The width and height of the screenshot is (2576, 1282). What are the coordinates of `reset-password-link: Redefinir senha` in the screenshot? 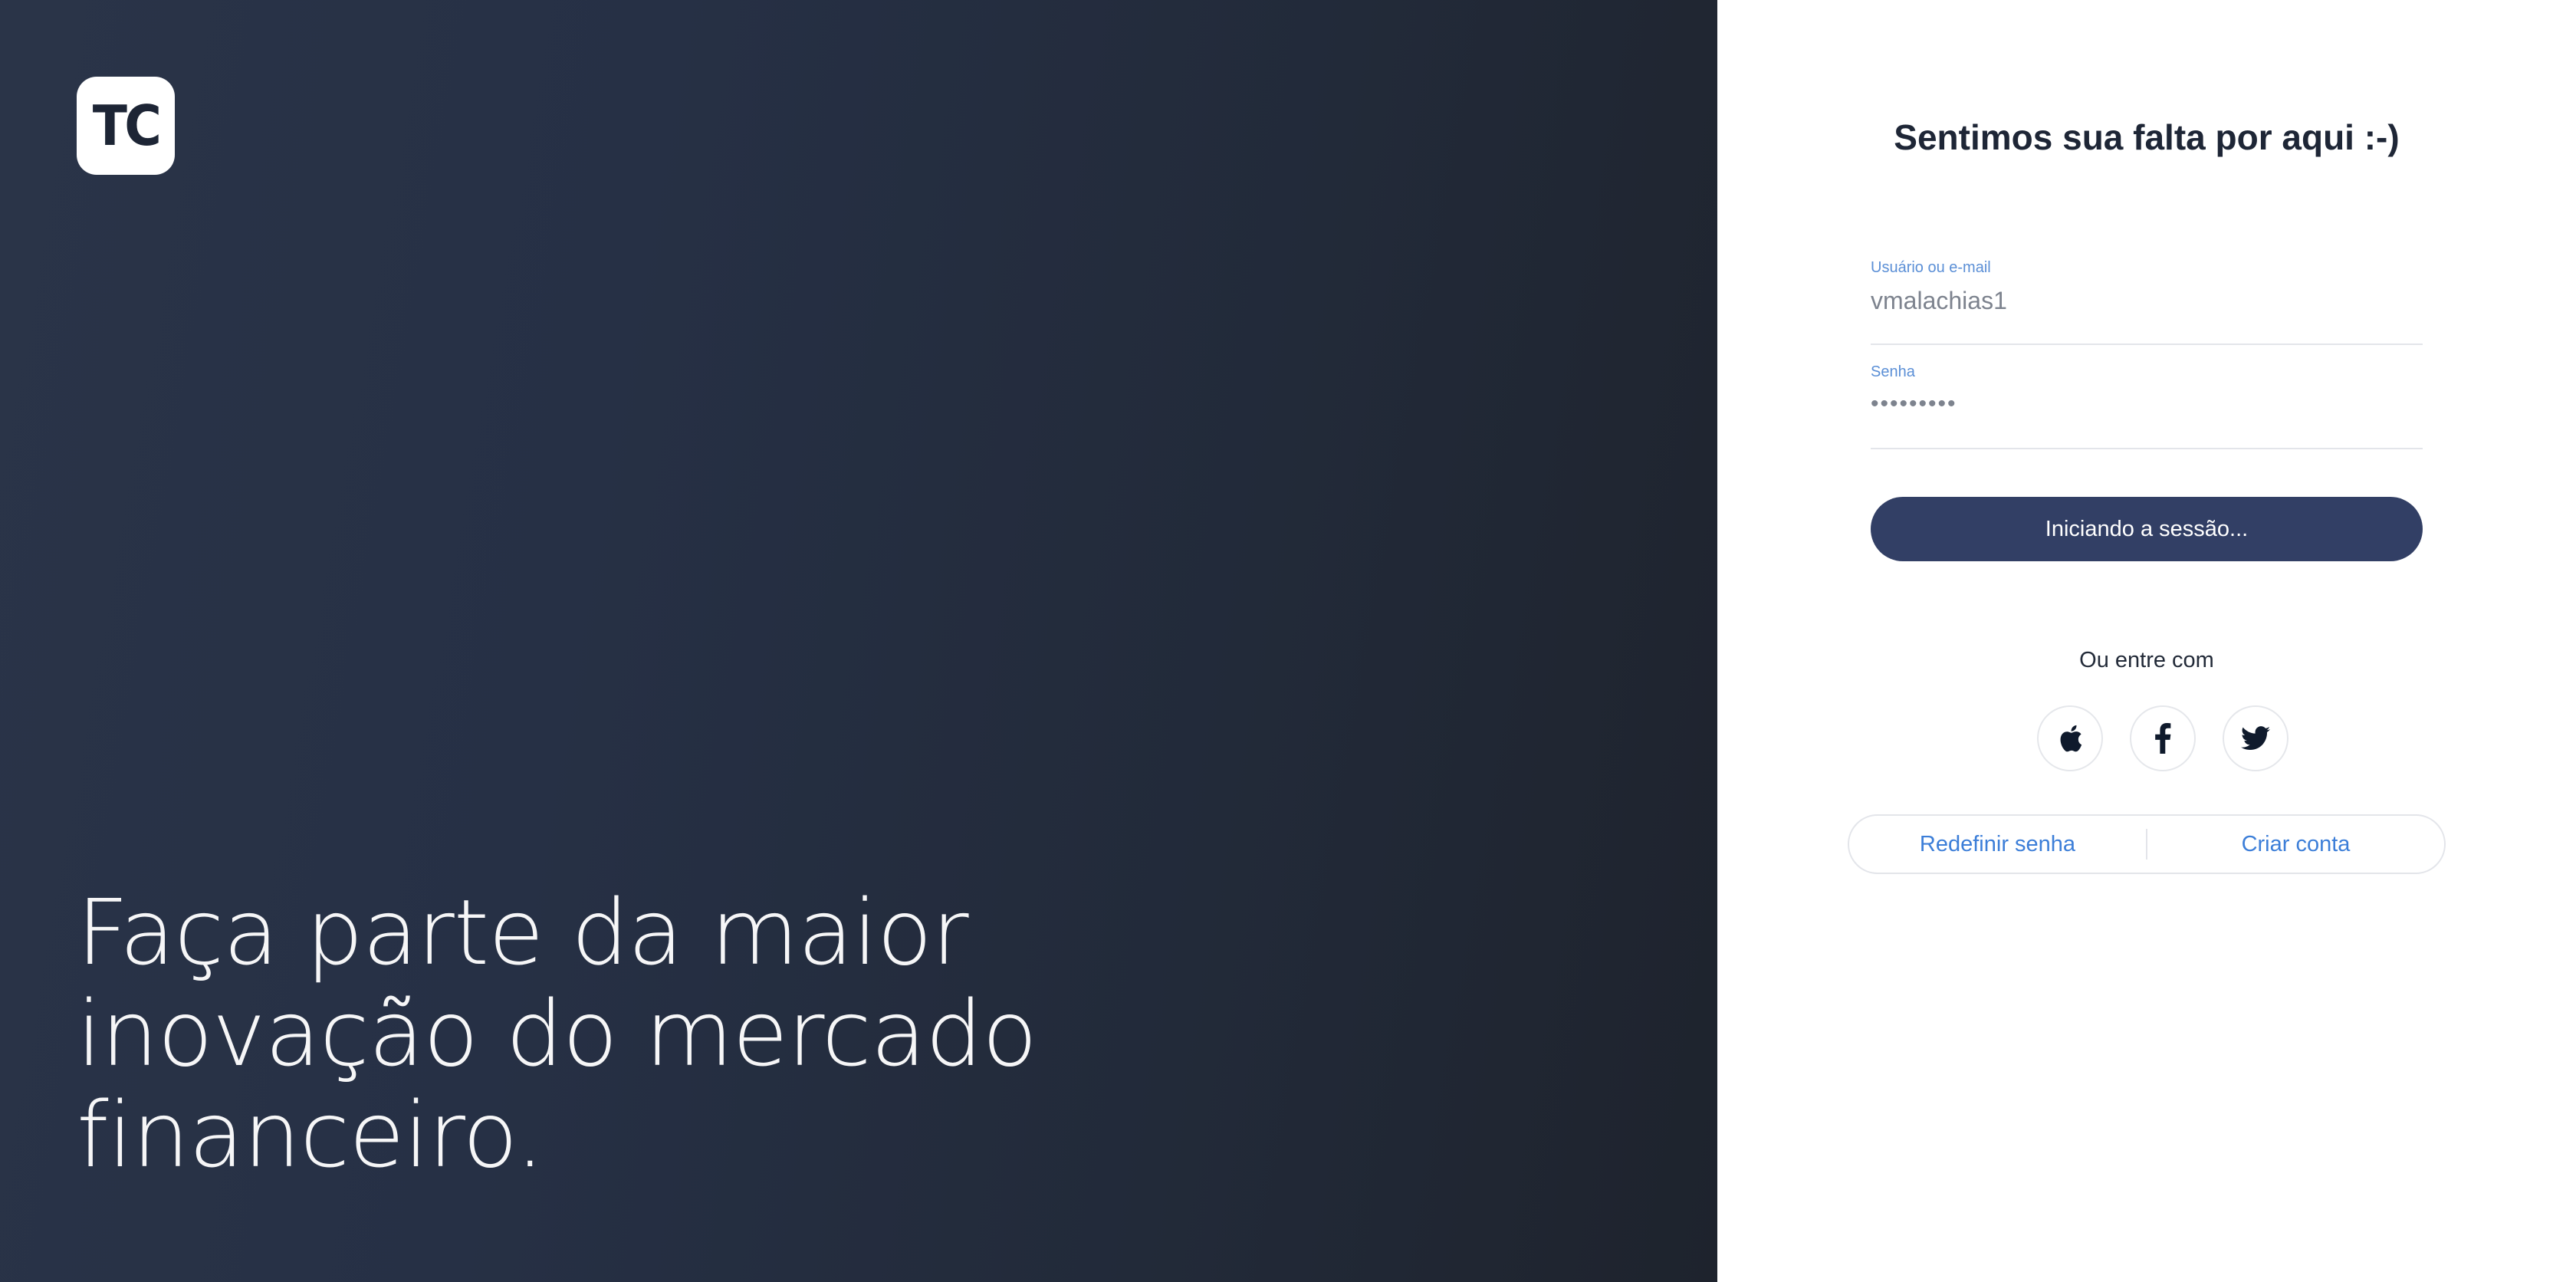 It's located at (1997, 844).